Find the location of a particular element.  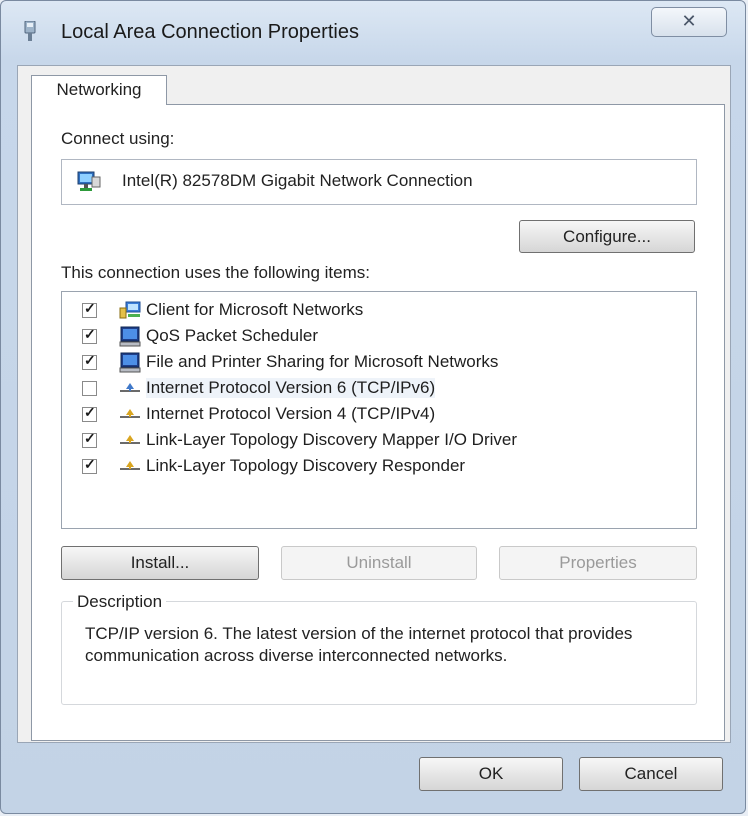

properties-button: Properties is located at coordinates (598, 563).